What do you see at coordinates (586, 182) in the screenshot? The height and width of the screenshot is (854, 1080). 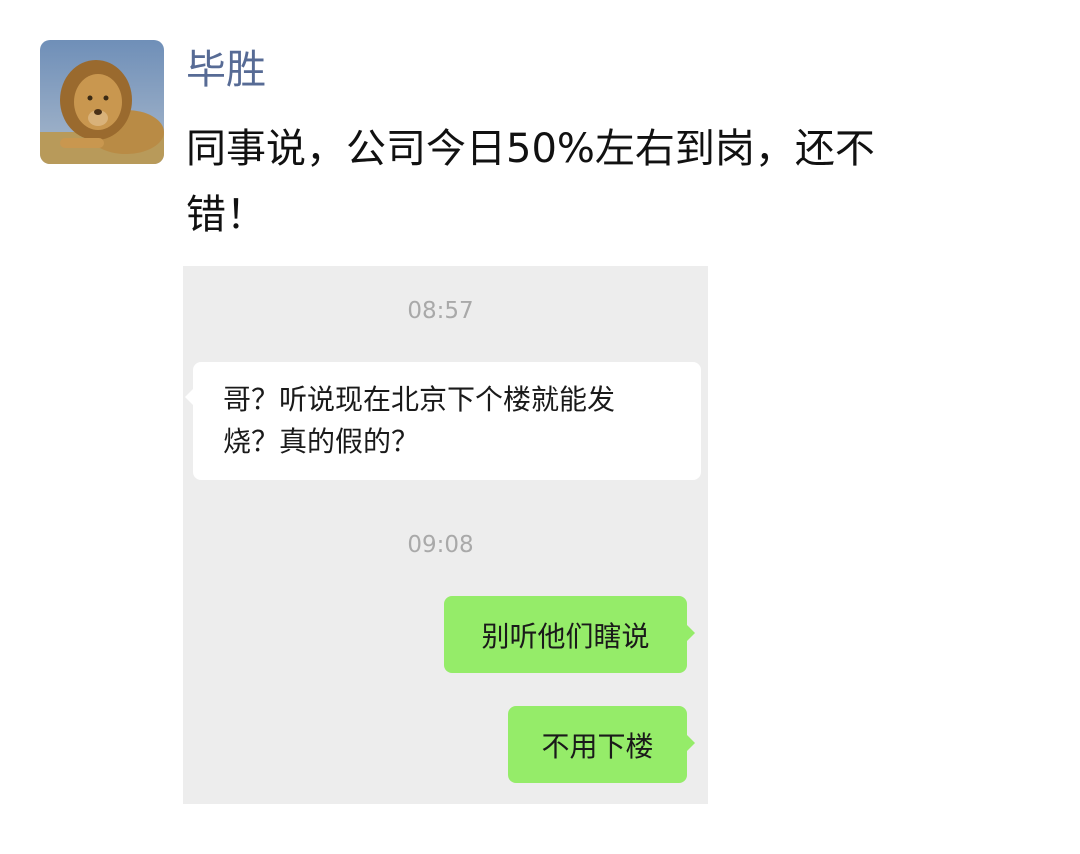 I see `post-text: 同事说，公司今日50%左右到岗，还不 错！` at bounding box center [586, 182].